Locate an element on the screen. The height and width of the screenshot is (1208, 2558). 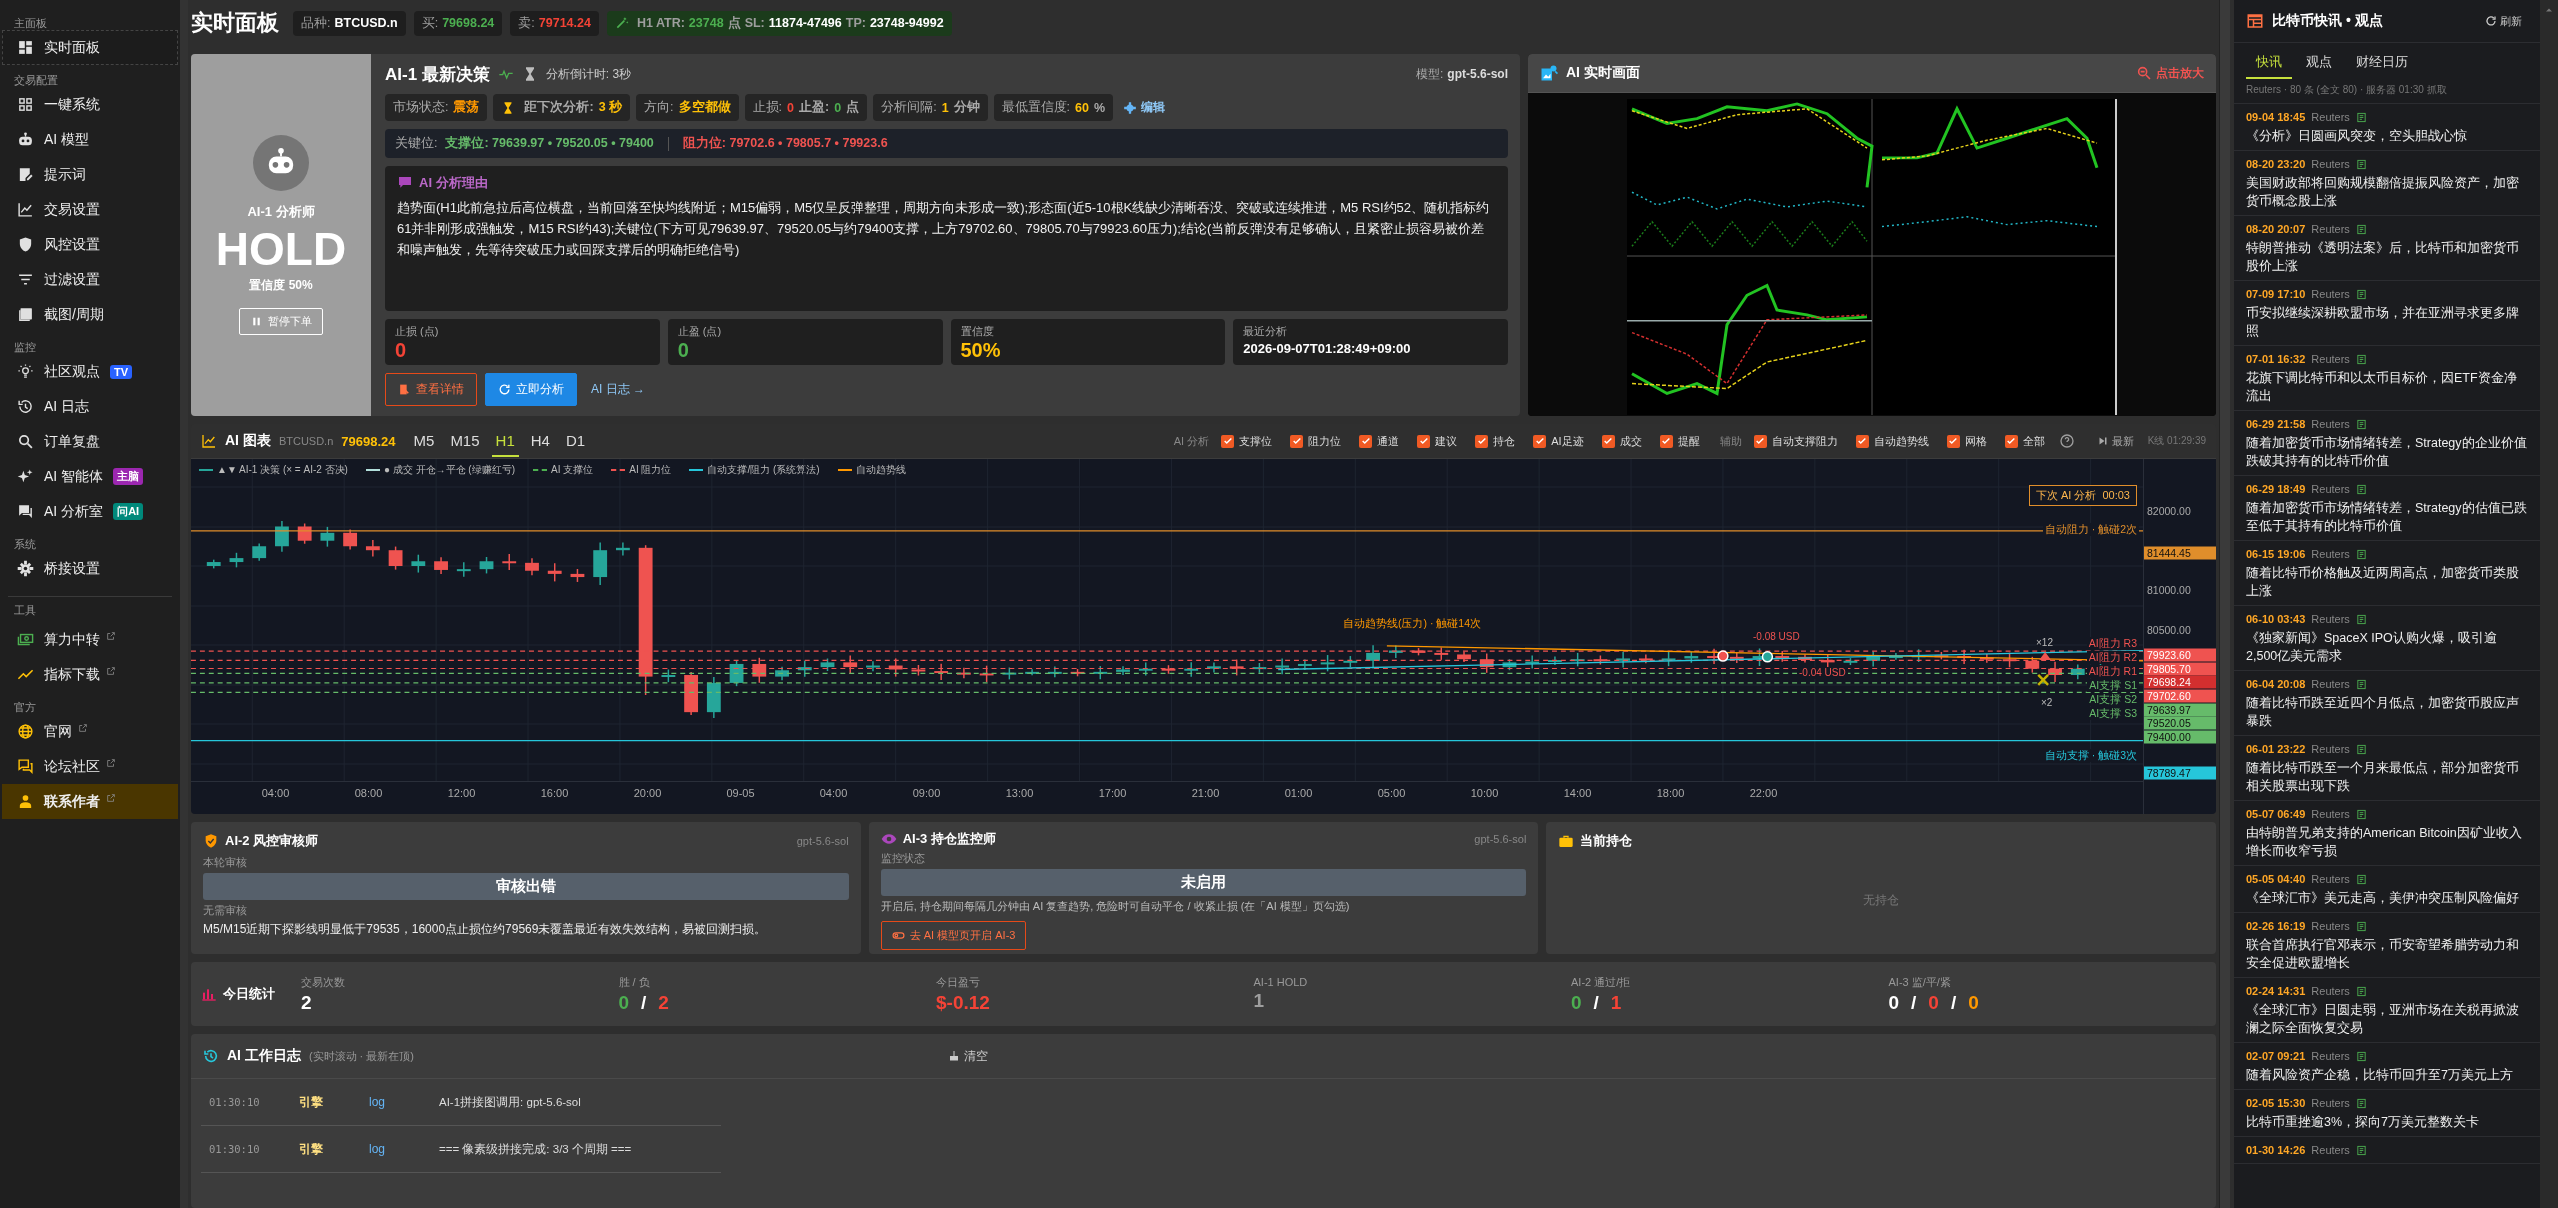
analyze-button: 立即分析 is located at coordinates (531, 389).